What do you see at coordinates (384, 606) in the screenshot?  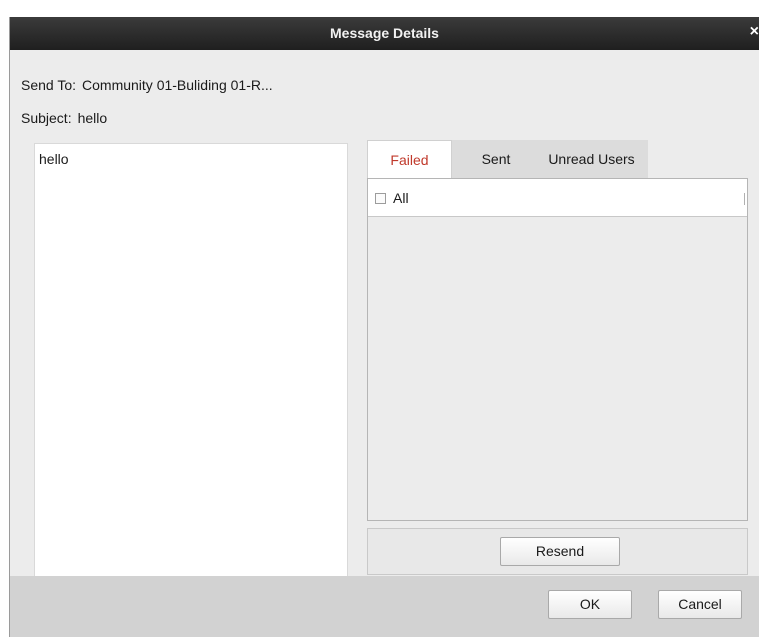 I see `dialog-footer: OK Cancel` at bounding box center [384, 606].